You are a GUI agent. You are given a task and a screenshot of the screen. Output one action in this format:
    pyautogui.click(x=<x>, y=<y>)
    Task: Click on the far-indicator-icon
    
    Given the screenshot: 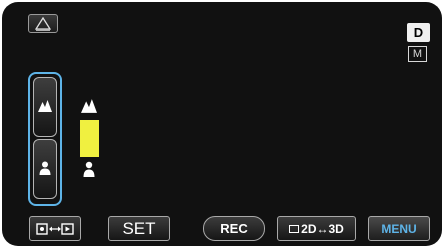 What is the action you would take?
    pyautogui.click(x=89, y=106)
    